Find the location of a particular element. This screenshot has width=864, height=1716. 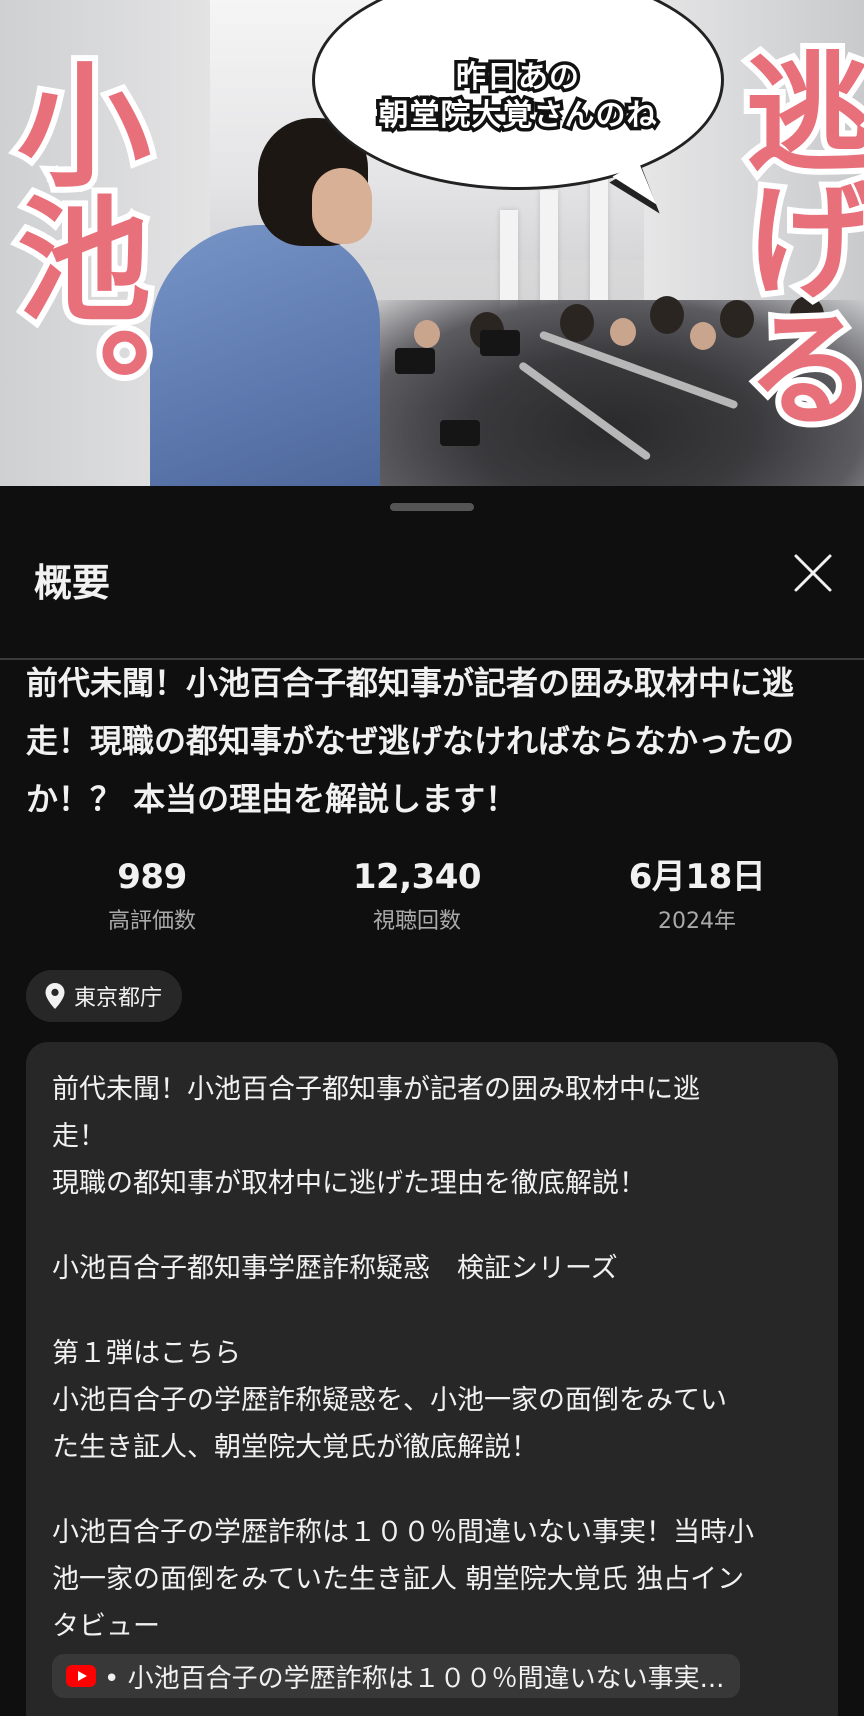

likes-label: 高評価数 is located at coordinates (151, 921).